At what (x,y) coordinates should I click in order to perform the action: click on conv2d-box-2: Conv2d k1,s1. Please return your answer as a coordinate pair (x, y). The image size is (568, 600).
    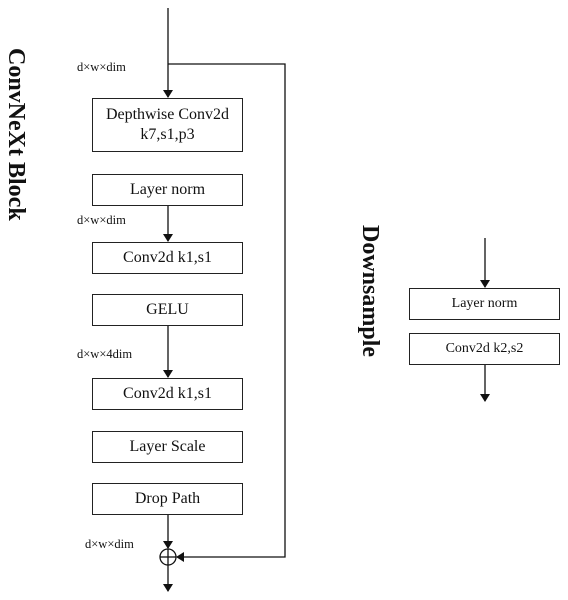
    Looking at the image, I should click on (167, 394).